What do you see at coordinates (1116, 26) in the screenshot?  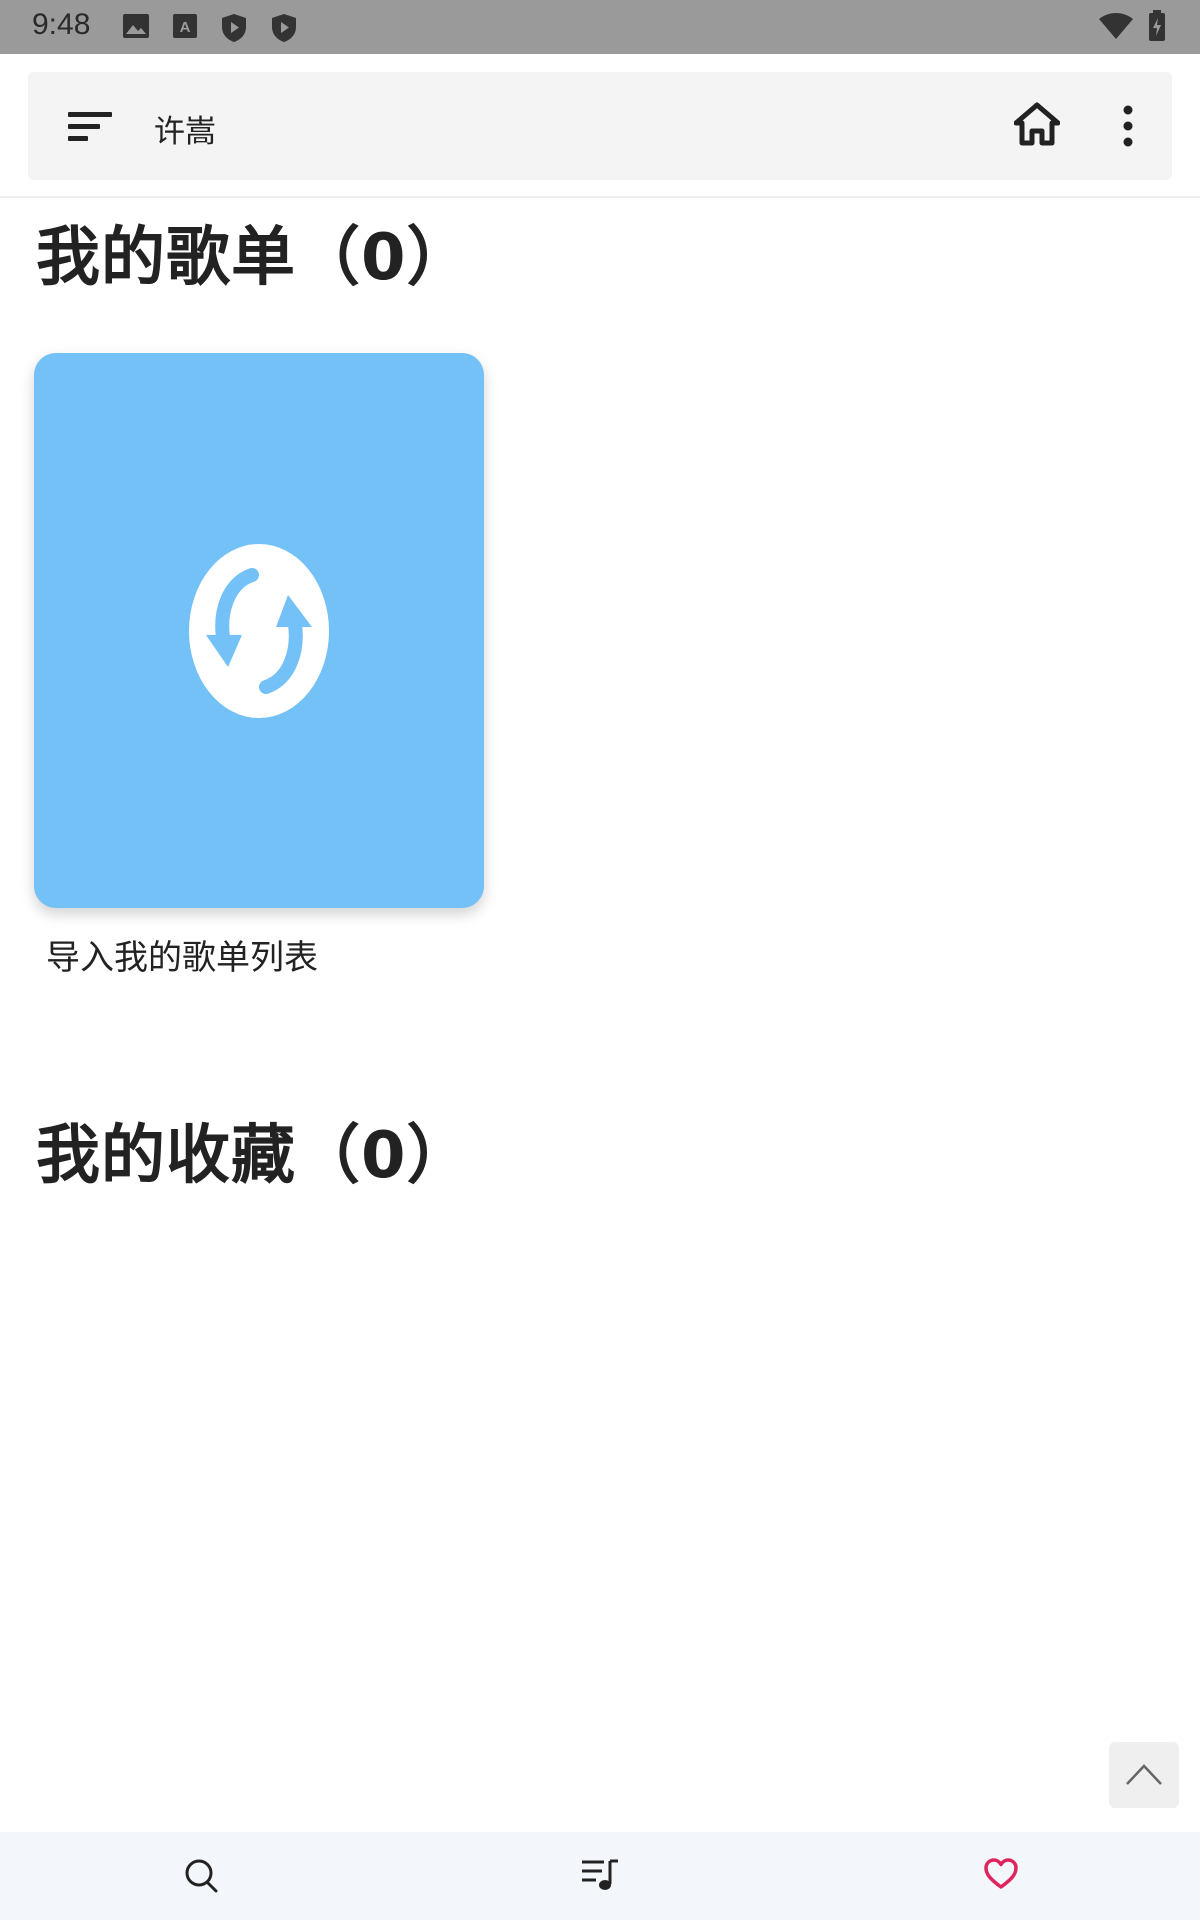 I see `wifi-icon` at bounding box center [1116, 26].